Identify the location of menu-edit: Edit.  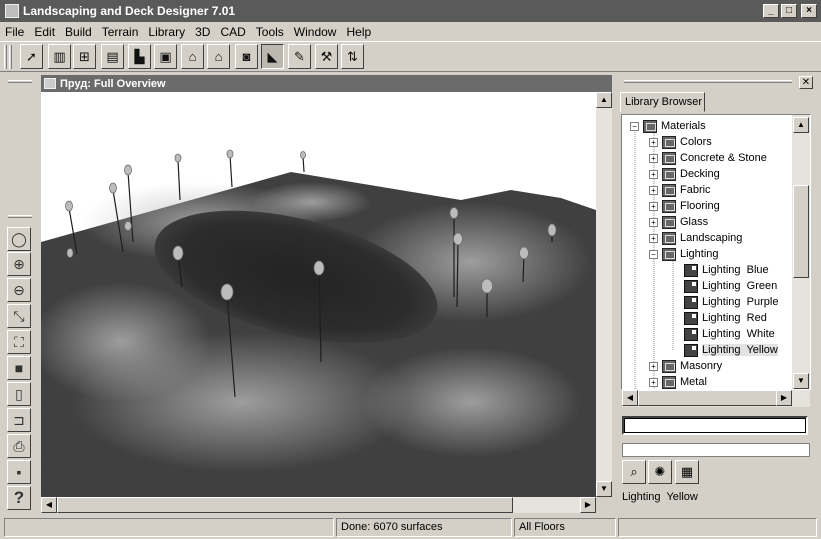
(44, 32).